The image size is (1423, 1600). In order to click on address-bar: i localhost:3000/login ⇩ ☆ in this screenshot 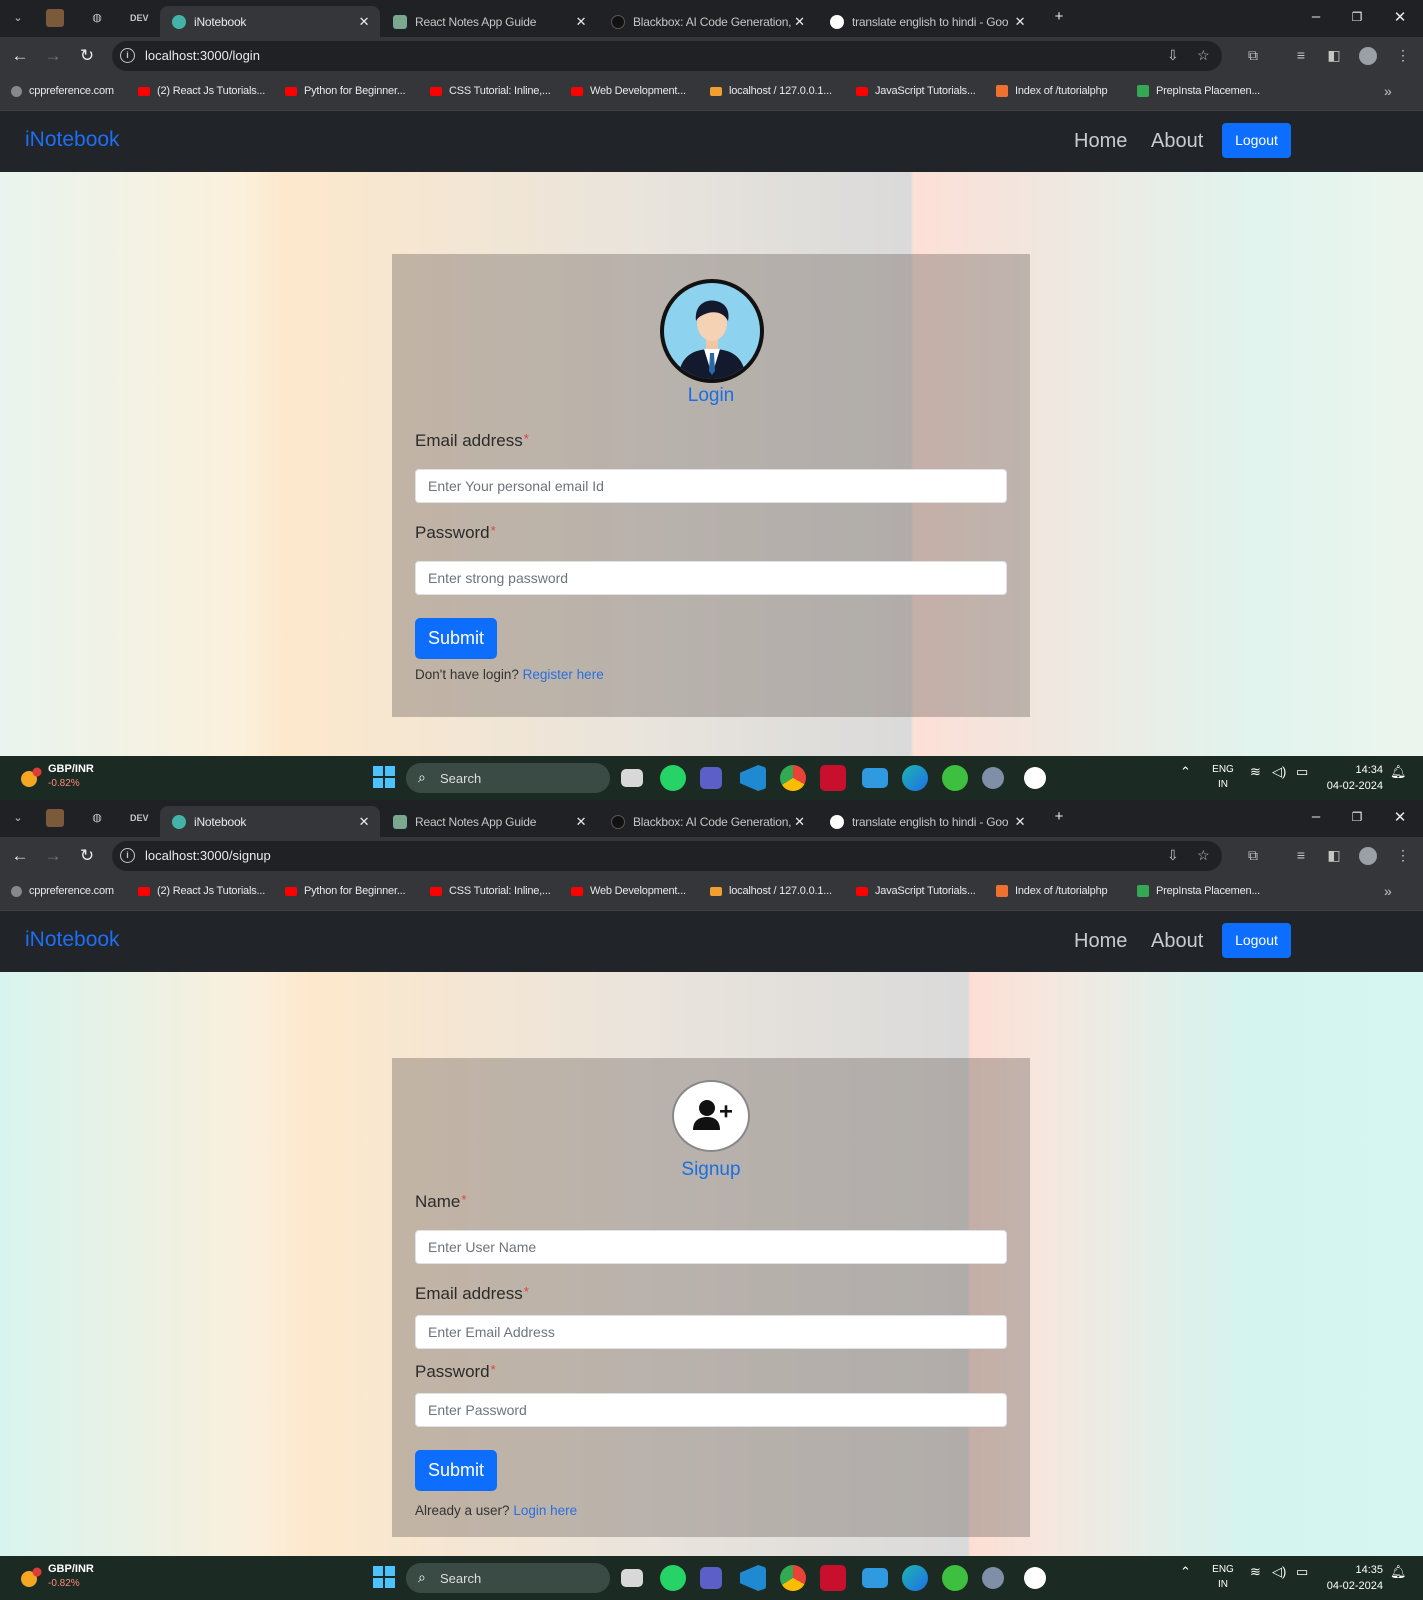, I will do `click(667, 56)`.